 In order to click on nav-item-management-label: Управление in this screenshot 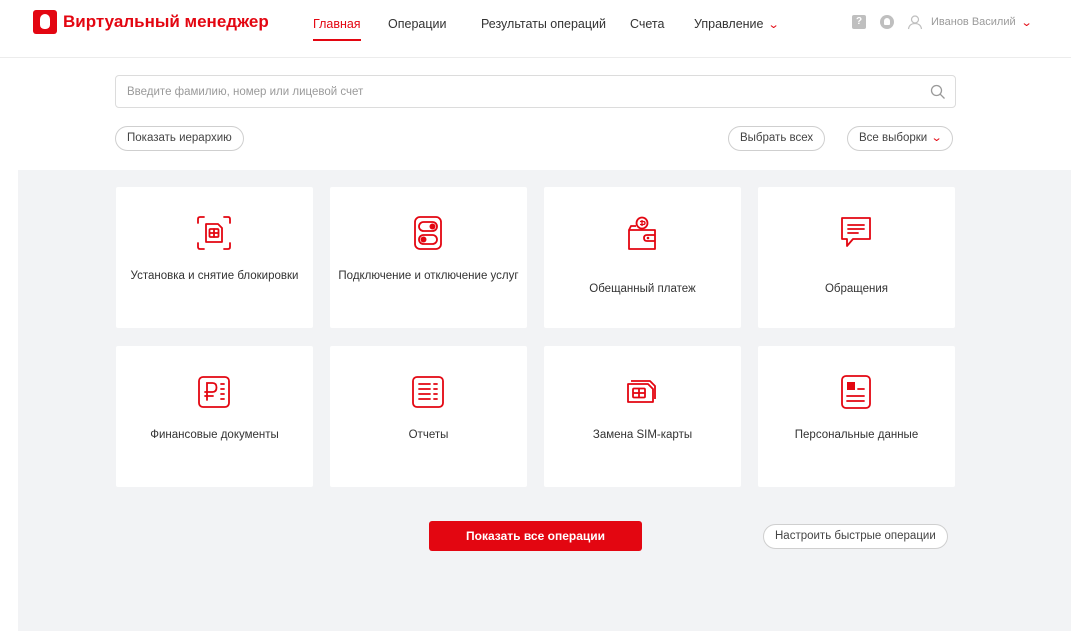, I will do `click(729, 24)`.